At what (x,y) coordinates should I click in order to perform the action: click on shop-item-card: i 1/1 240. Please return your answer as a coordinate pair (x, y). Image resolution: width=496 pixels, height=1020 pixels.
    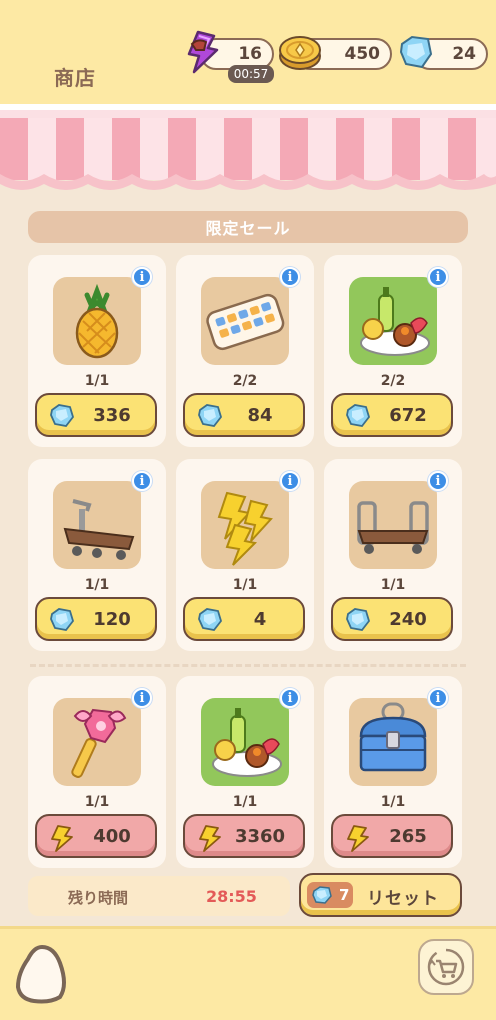
    Looking at the image, I should click on (393, 555).